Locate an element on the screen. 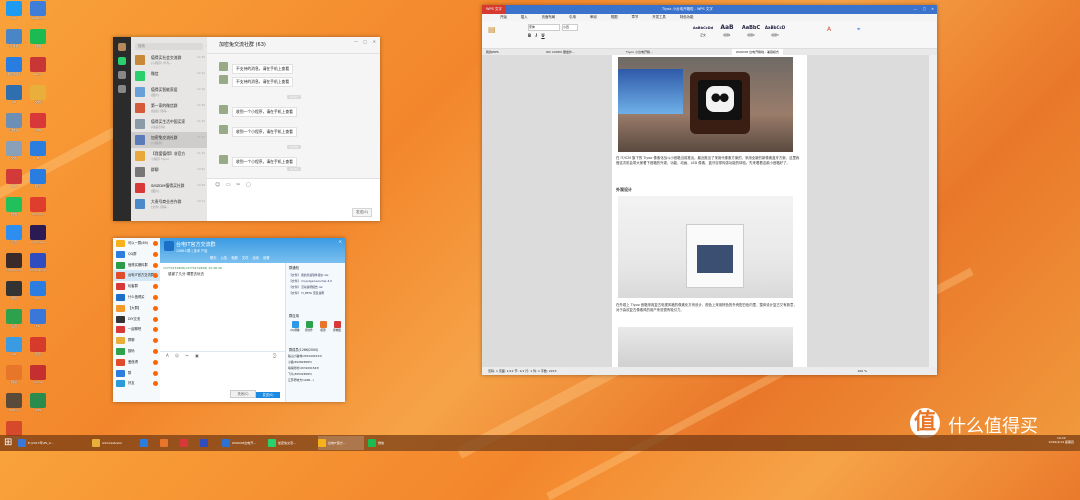 This screenshot has width=1080, height=500. desktop-icon: 文档 is located at coordinates (38, 94).